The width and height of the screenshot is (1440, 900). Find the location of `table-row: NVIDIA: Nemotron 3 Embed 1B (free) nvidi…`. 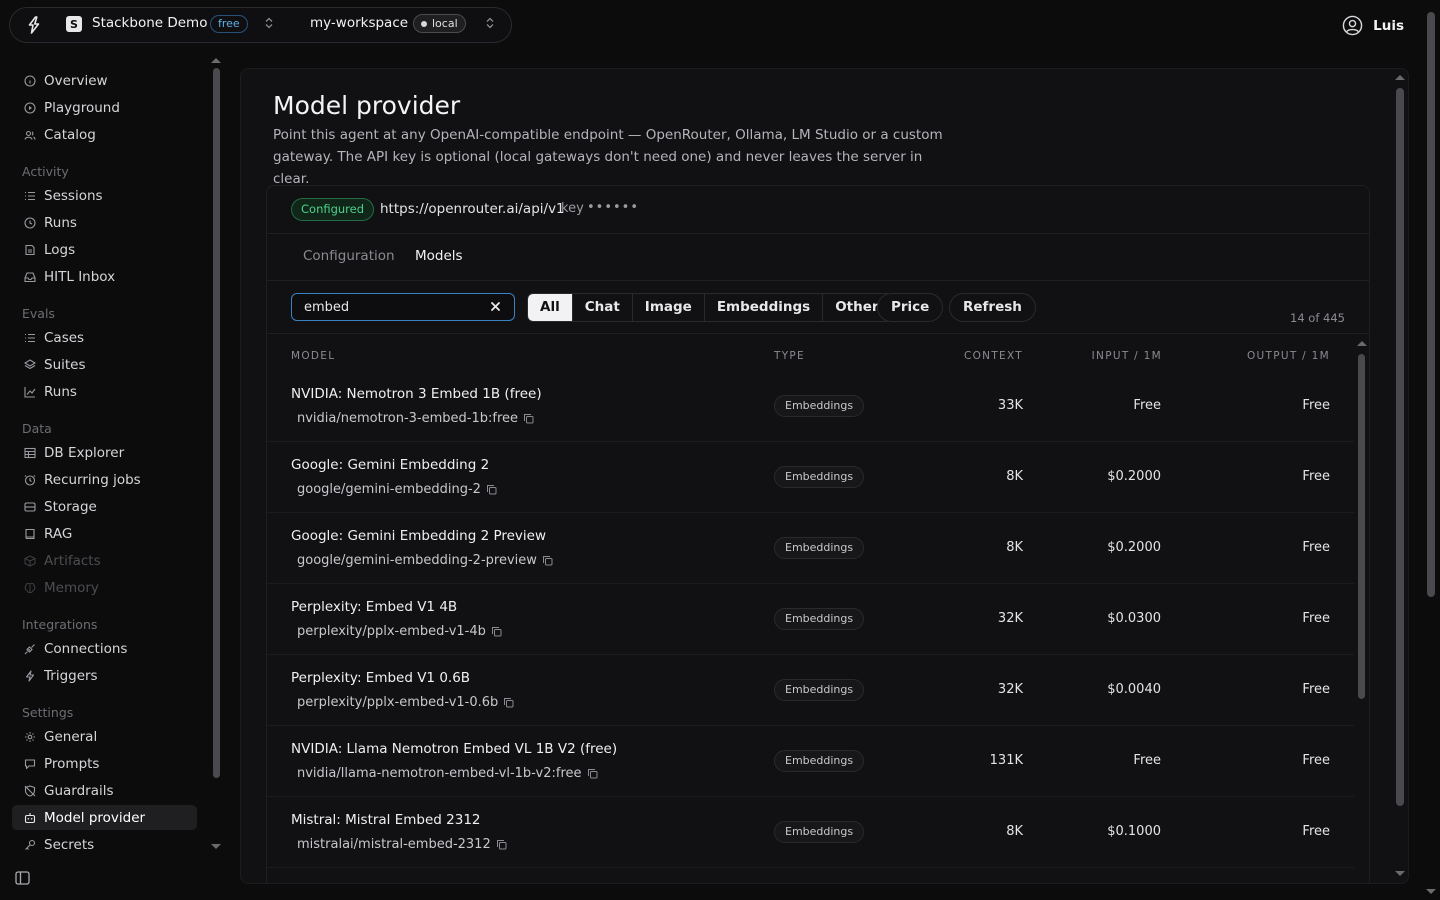

table-row: NVIDIA: Nemotron 3 Embed 1B (free) nvidi… is located at coordinates (810, 406).